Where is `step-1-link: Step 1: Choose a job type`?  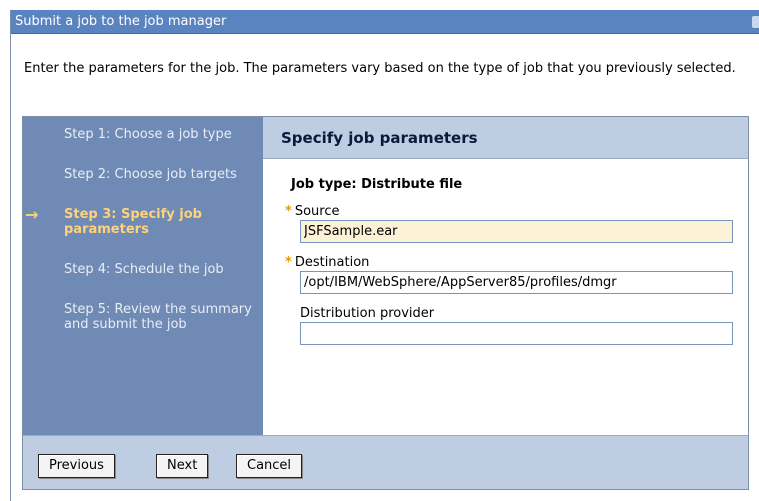 step-1-link: Step 1: Choose a job type is located at coordinates (143, 134).